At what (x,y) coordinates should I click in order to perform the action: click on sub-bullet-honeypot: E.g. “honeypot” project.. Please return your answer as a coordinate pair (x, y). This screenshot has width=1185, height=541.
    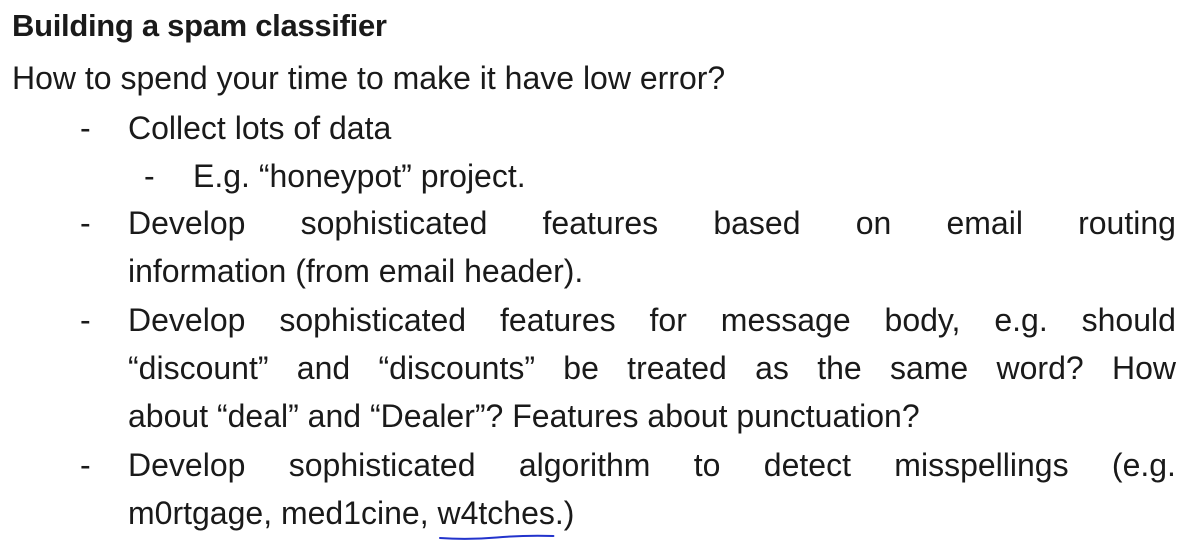
    Looking at the image, I should click on (643, 176).